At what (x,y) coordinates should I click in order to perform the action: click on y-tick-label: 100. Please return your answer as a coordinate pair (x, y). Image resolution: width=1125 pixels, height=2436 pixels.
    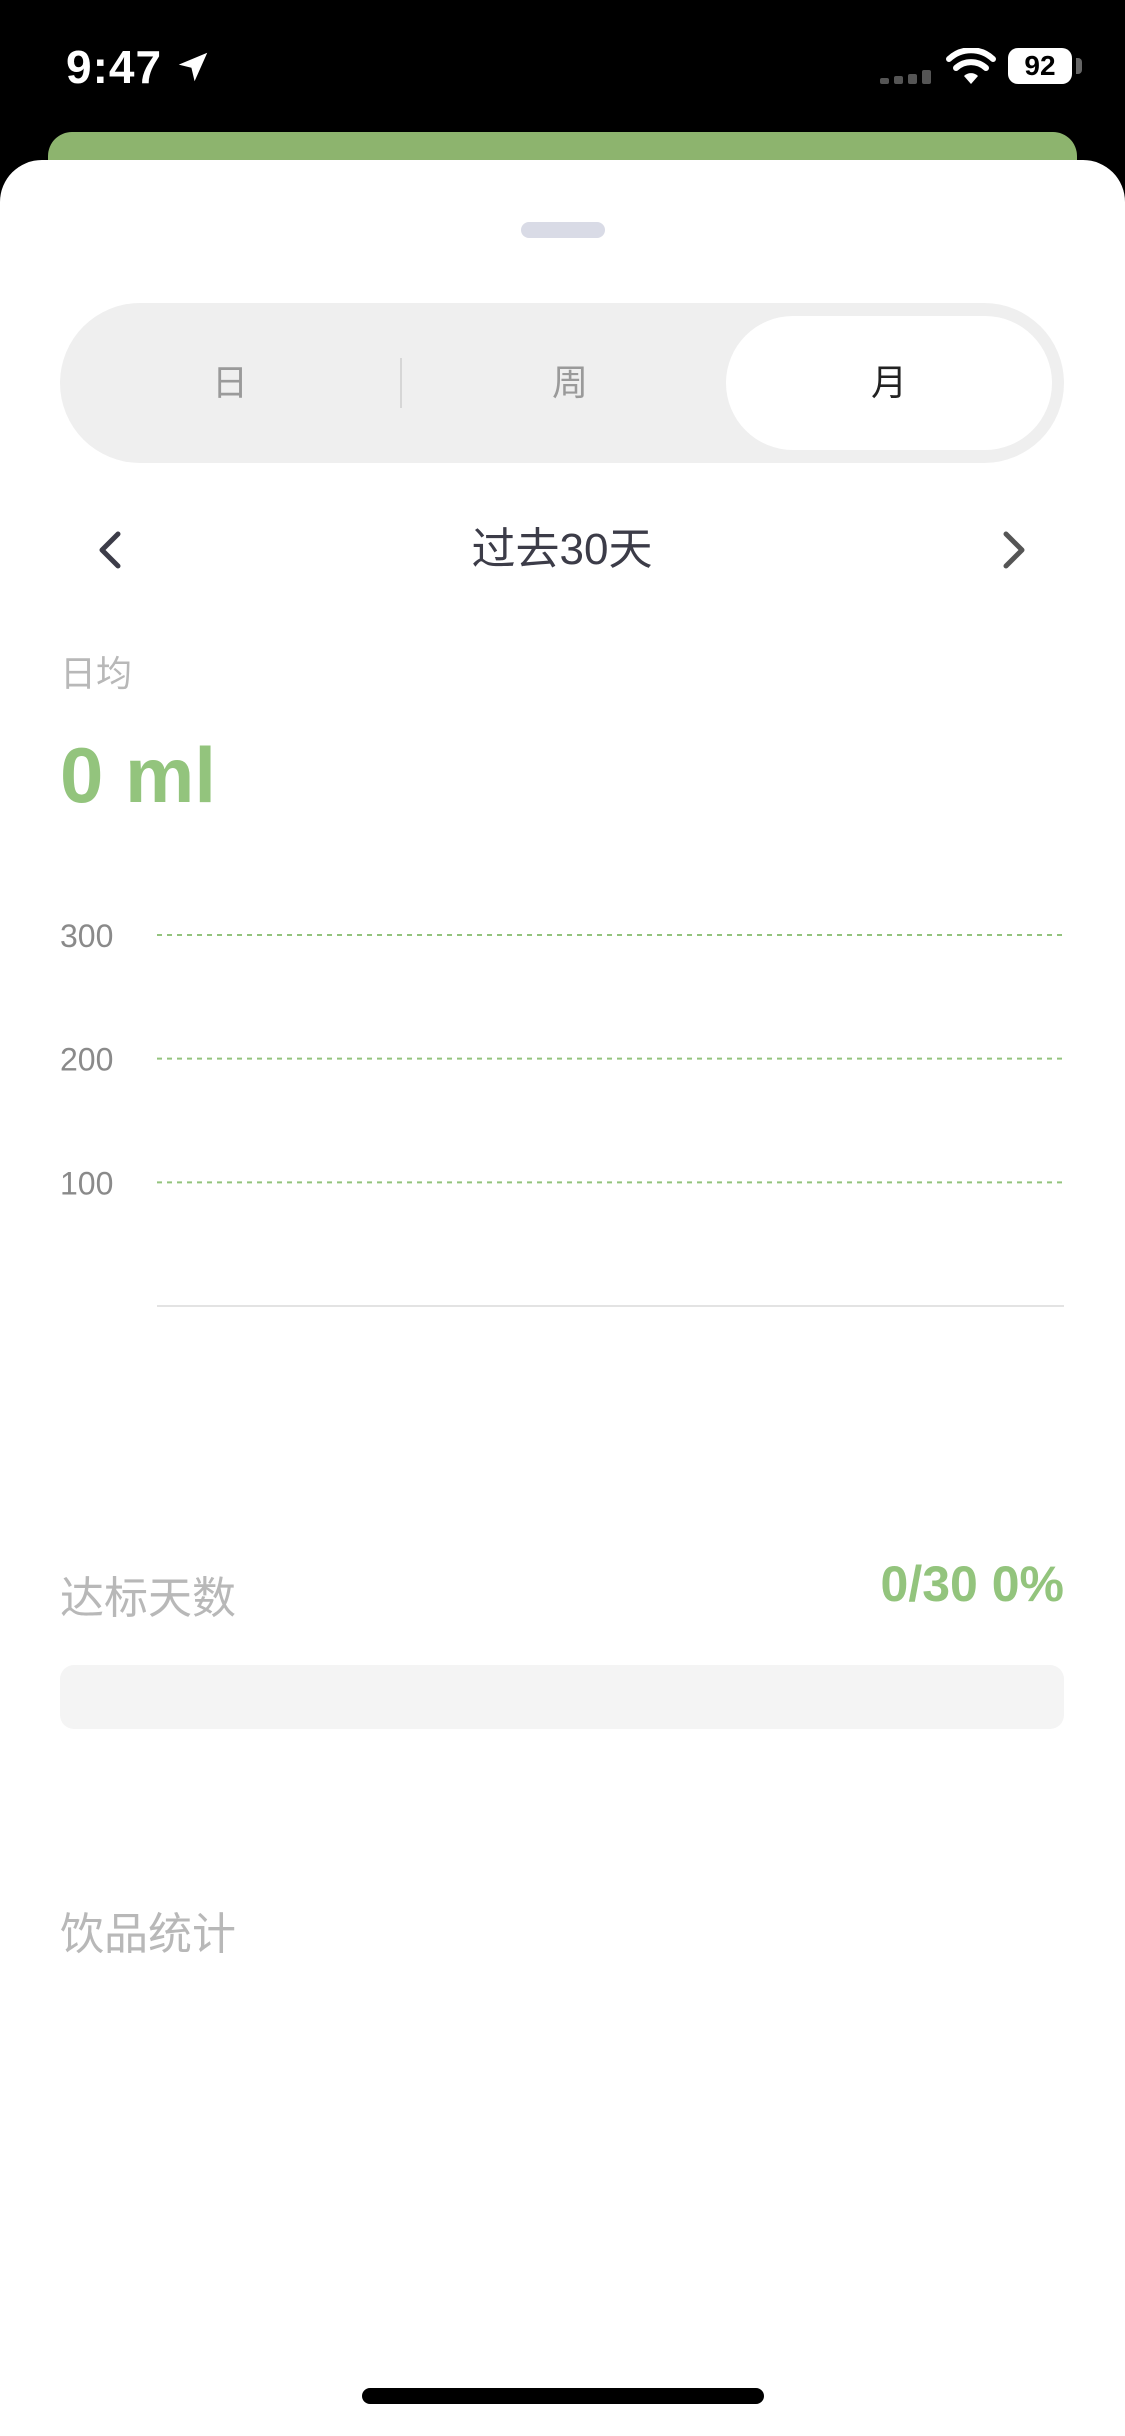
    Looking at the image, I should click on (86, 1183).